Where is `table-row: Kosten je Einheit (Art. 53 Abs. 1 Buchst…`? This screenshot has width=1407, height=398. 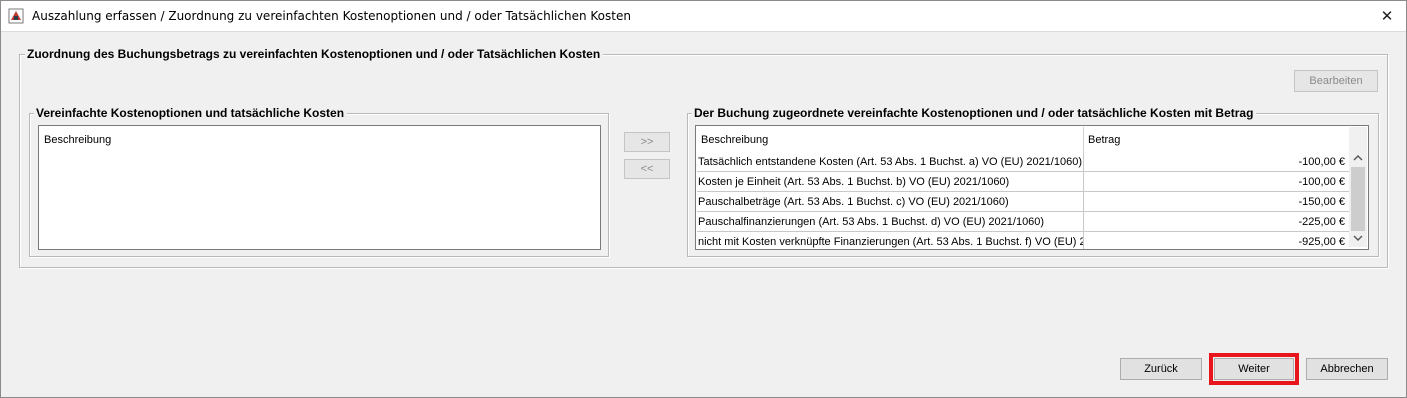
table-row: Kosten je Einheit (Art. 53 Abs. 1 Buchst… is located at coordinates (1023, 182).